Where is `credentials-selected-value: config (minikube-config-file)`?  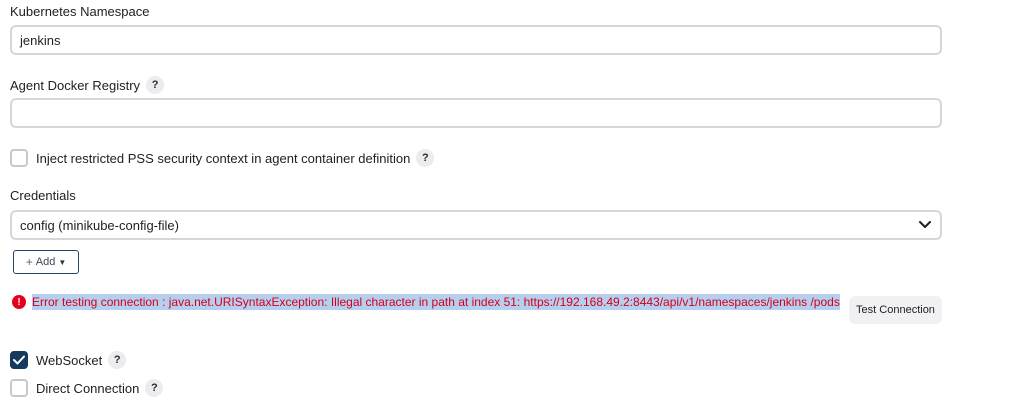 credentials-selected-value: config (minikube-config-file) is located at coordinates (99, 225).